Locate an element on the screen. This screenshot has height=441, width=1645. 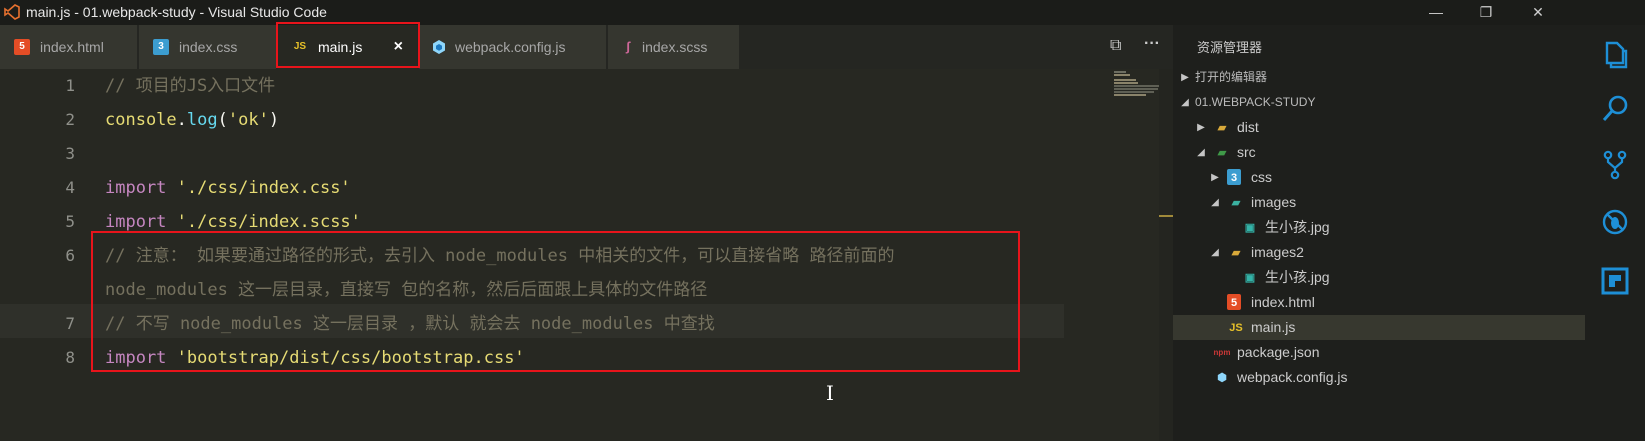
code-token: './css/index.css' is located at coordinates (263, 188).